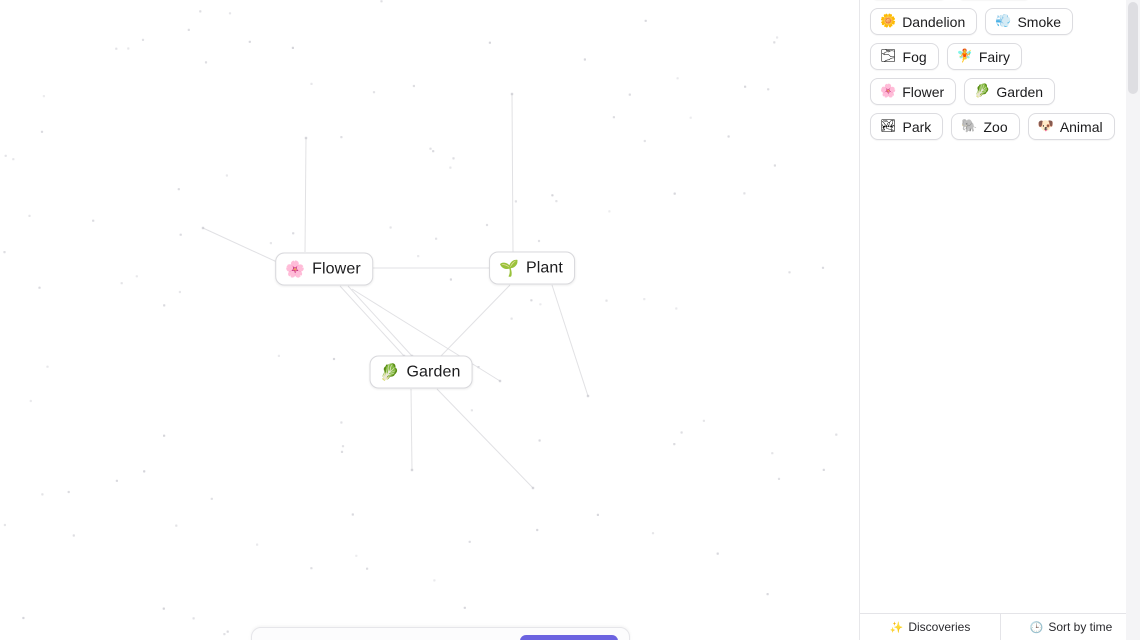 The height and width of the screenshot is (640, 1140). What do you see at coordinates (995, 126) in the screenshot?
I see `element-chip-label: Zoo` at bounding box center [995, 126].